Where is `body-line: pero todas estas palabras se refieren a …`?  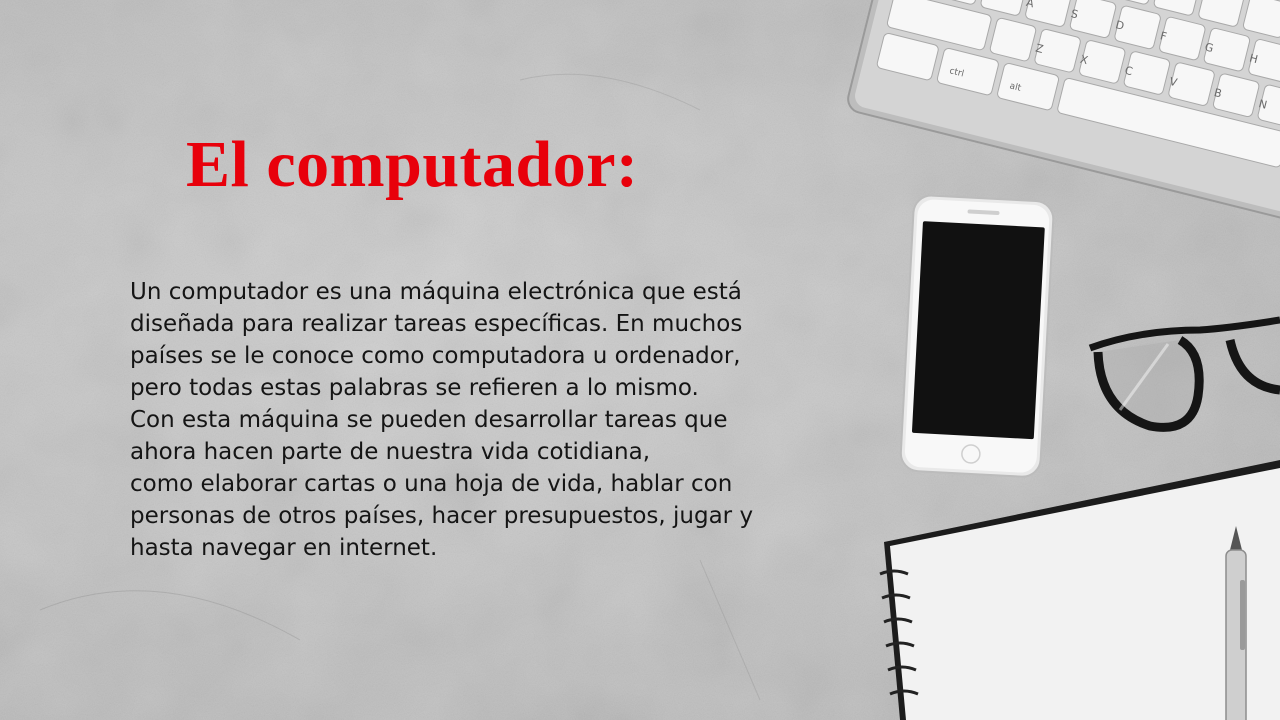
body-line: pero todas estas palabras se refieren a … is located at coordinates (414, 388).